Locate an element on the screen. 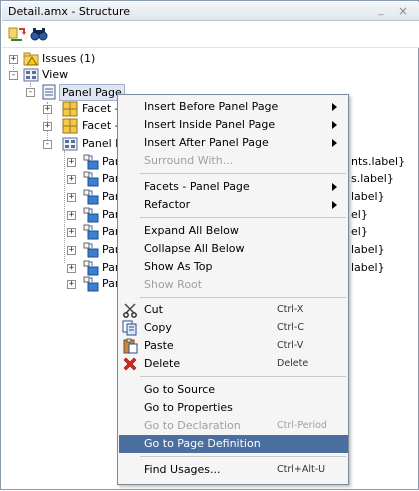 This screenshot has height=491, width=419. view-grid-icon is located at coordinates (31, 75).